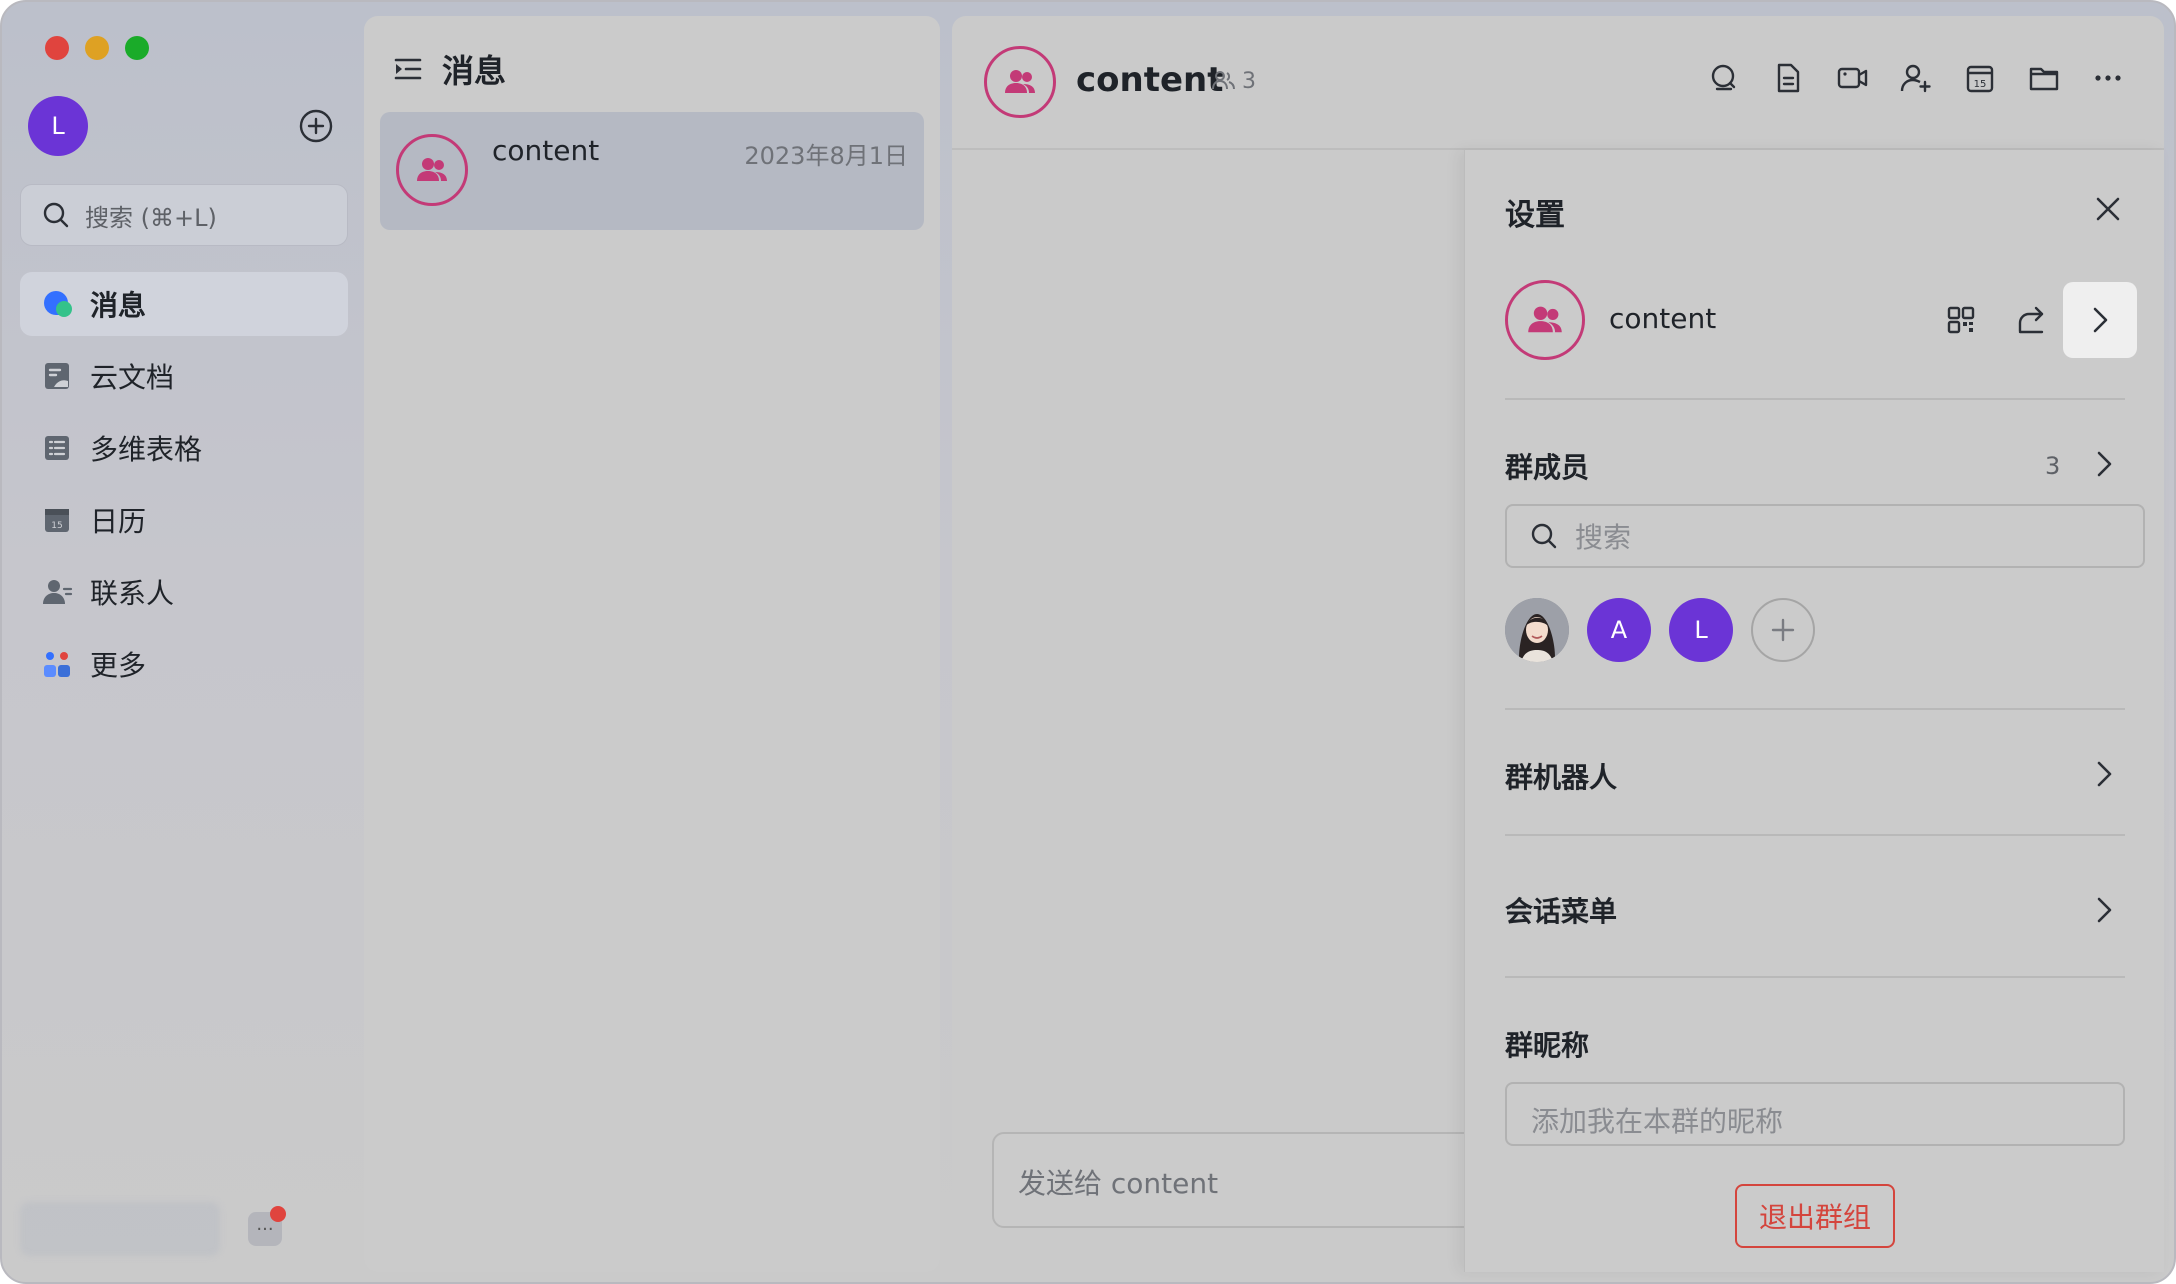 This screenshot has width=2176, height=1284. What do you see at coordinates (184, 376) in the screenshot?
I see `nav-item-cloud-docs: 云文档` at bounding box center [184, 376].